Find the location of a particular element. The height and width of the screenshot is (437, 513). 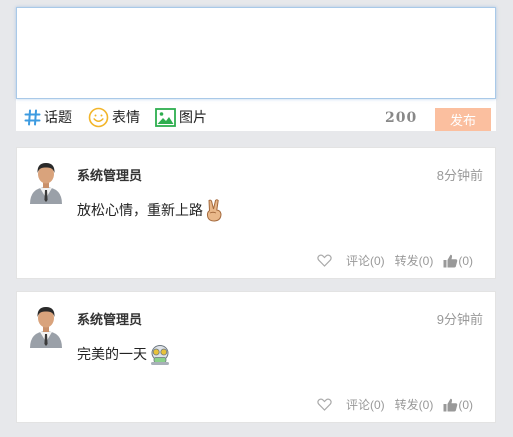

char-counter: 200 is located at coordinates (401, 118).